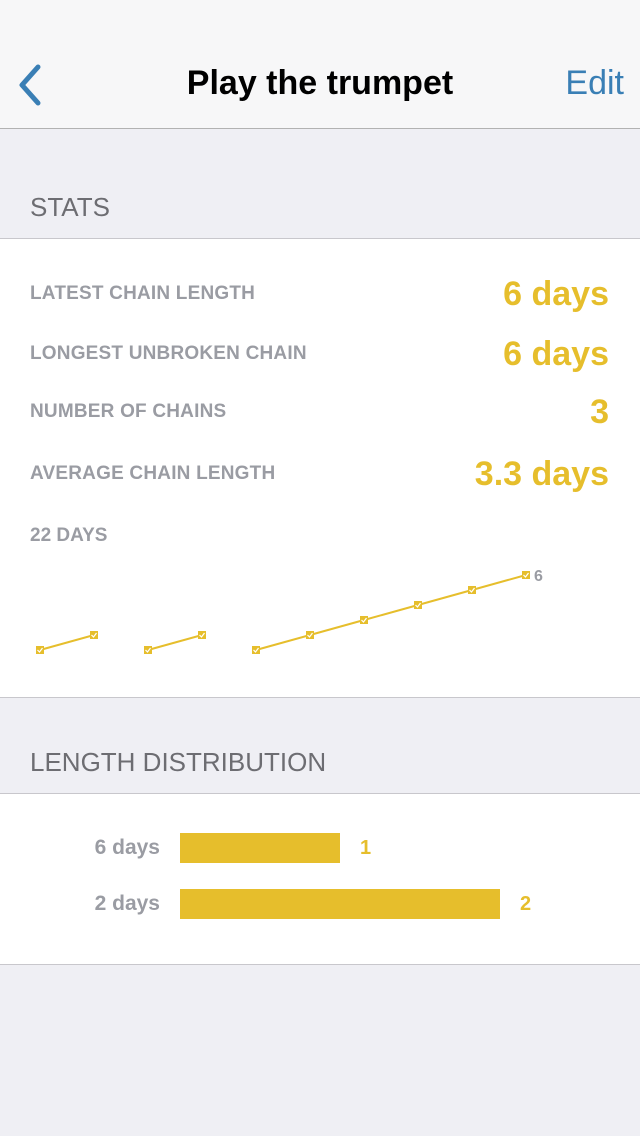  Describe the element at coordinates (128, 411) in the screenshot. I see `stat-label: NUMBER OF CHAINS` at that location.